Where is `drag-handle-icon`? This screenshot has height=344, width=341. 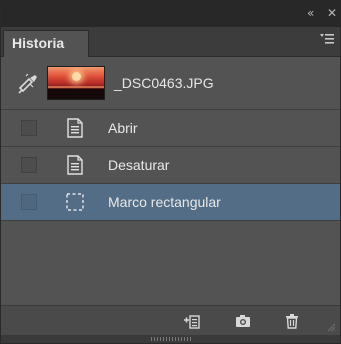 drag-handle-icon is located at coordinates (171, 339).